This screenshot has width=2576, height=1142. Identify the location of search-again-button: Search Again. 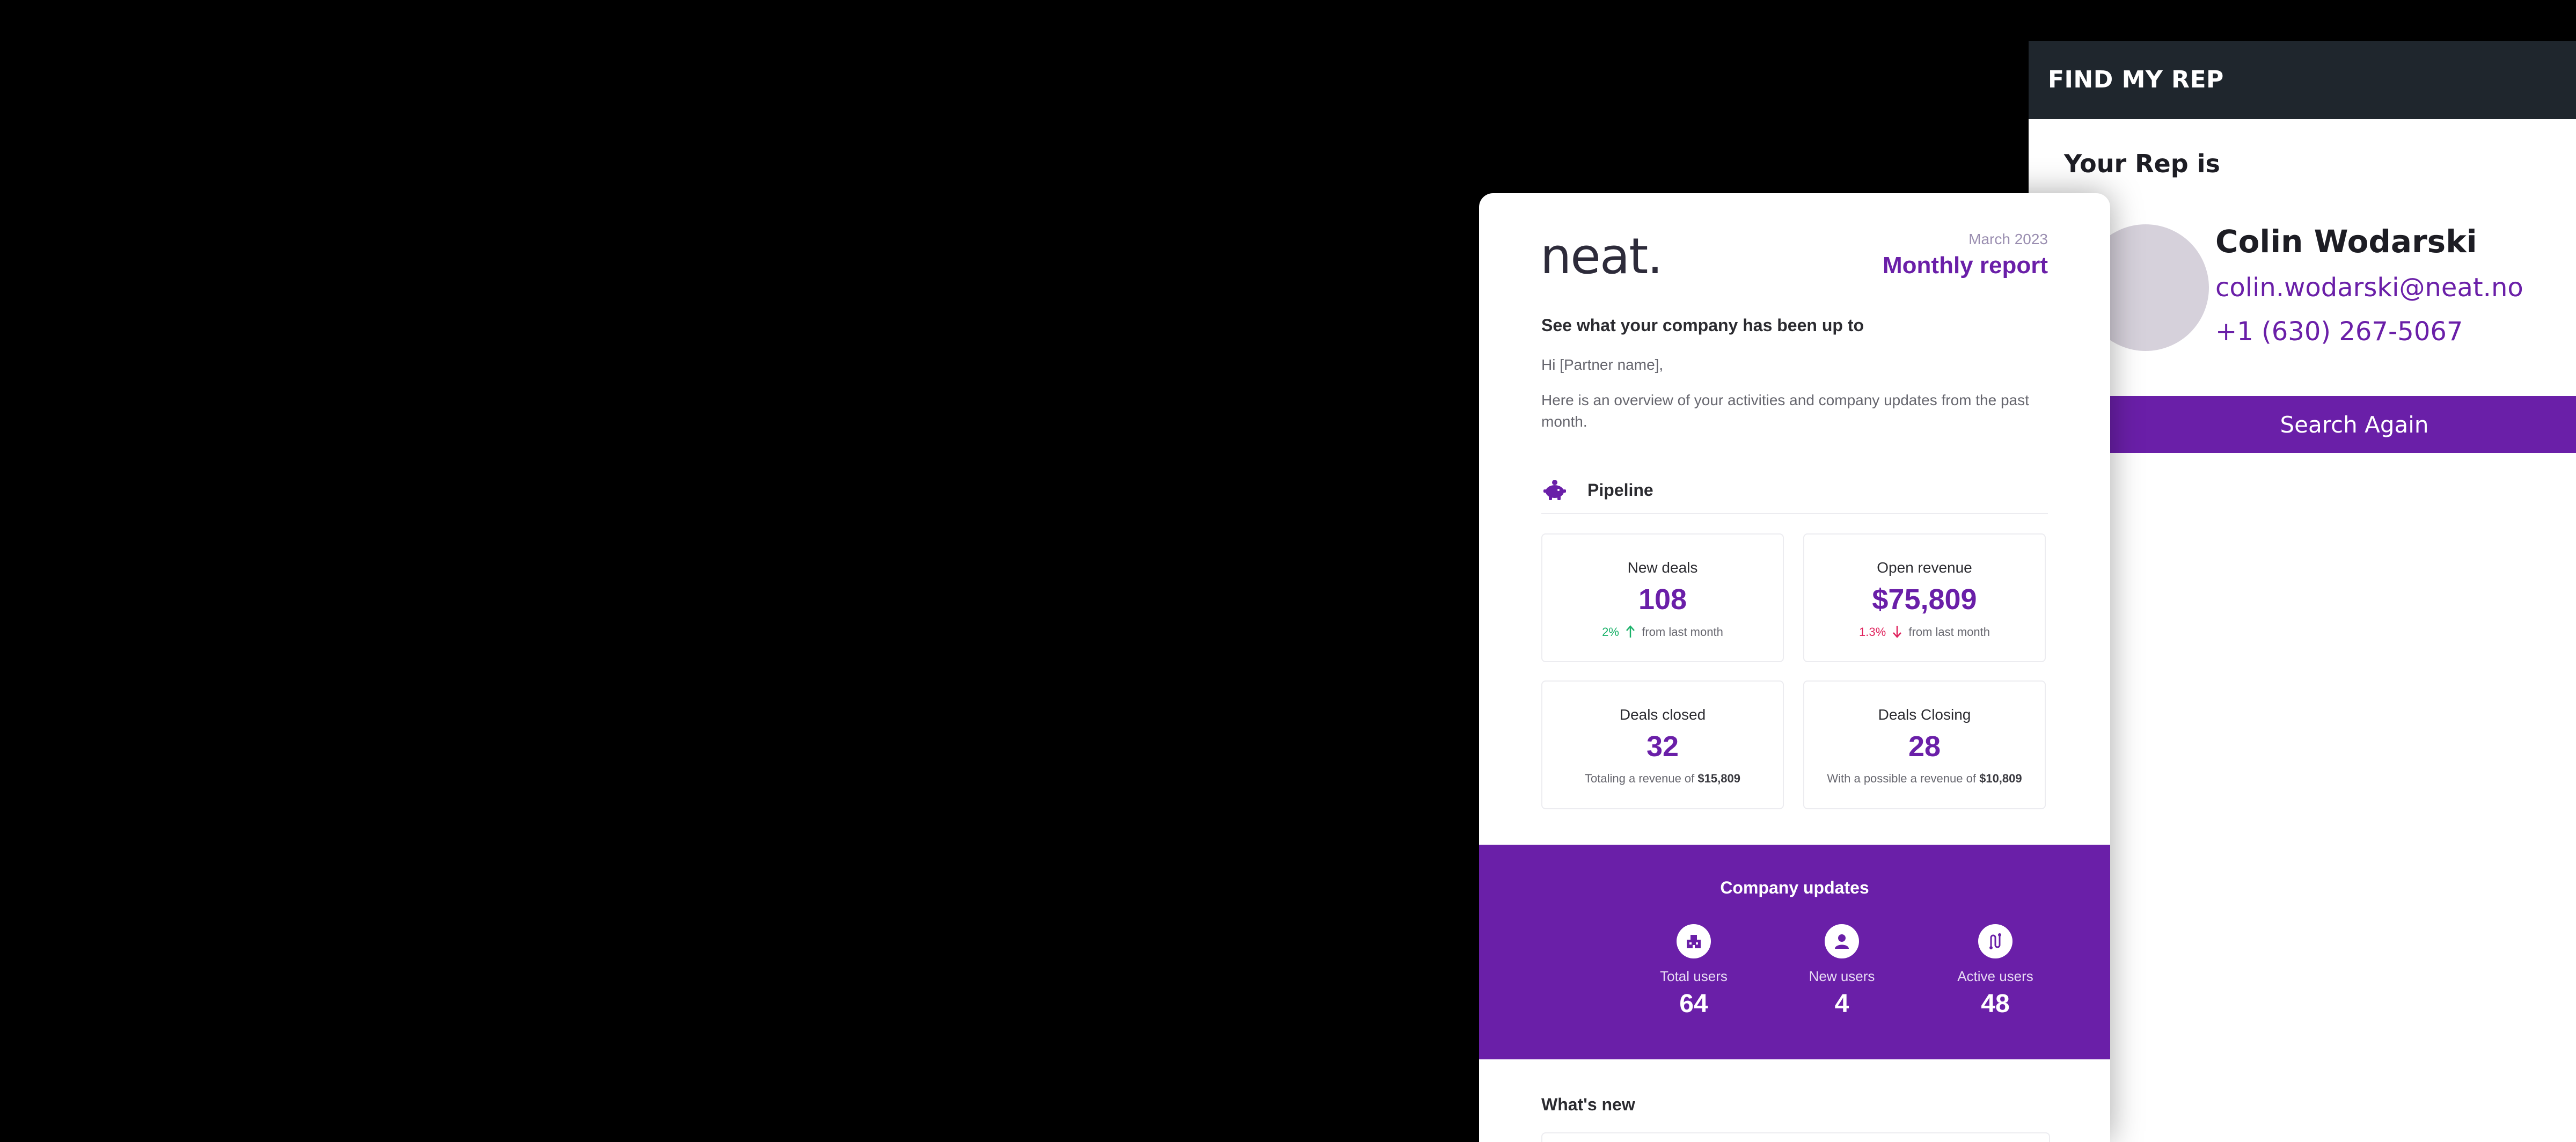
(2302, 424).